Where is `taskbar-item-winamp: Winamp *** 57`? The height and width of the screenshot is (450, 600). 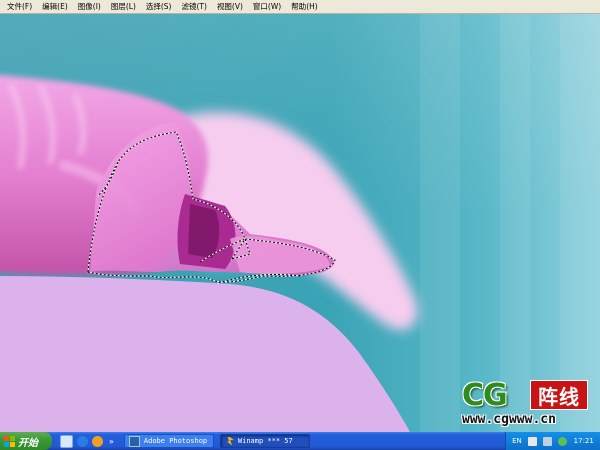 taskbar-item-winamp: Winamp *** 57 is located at coordinates (264, 441).